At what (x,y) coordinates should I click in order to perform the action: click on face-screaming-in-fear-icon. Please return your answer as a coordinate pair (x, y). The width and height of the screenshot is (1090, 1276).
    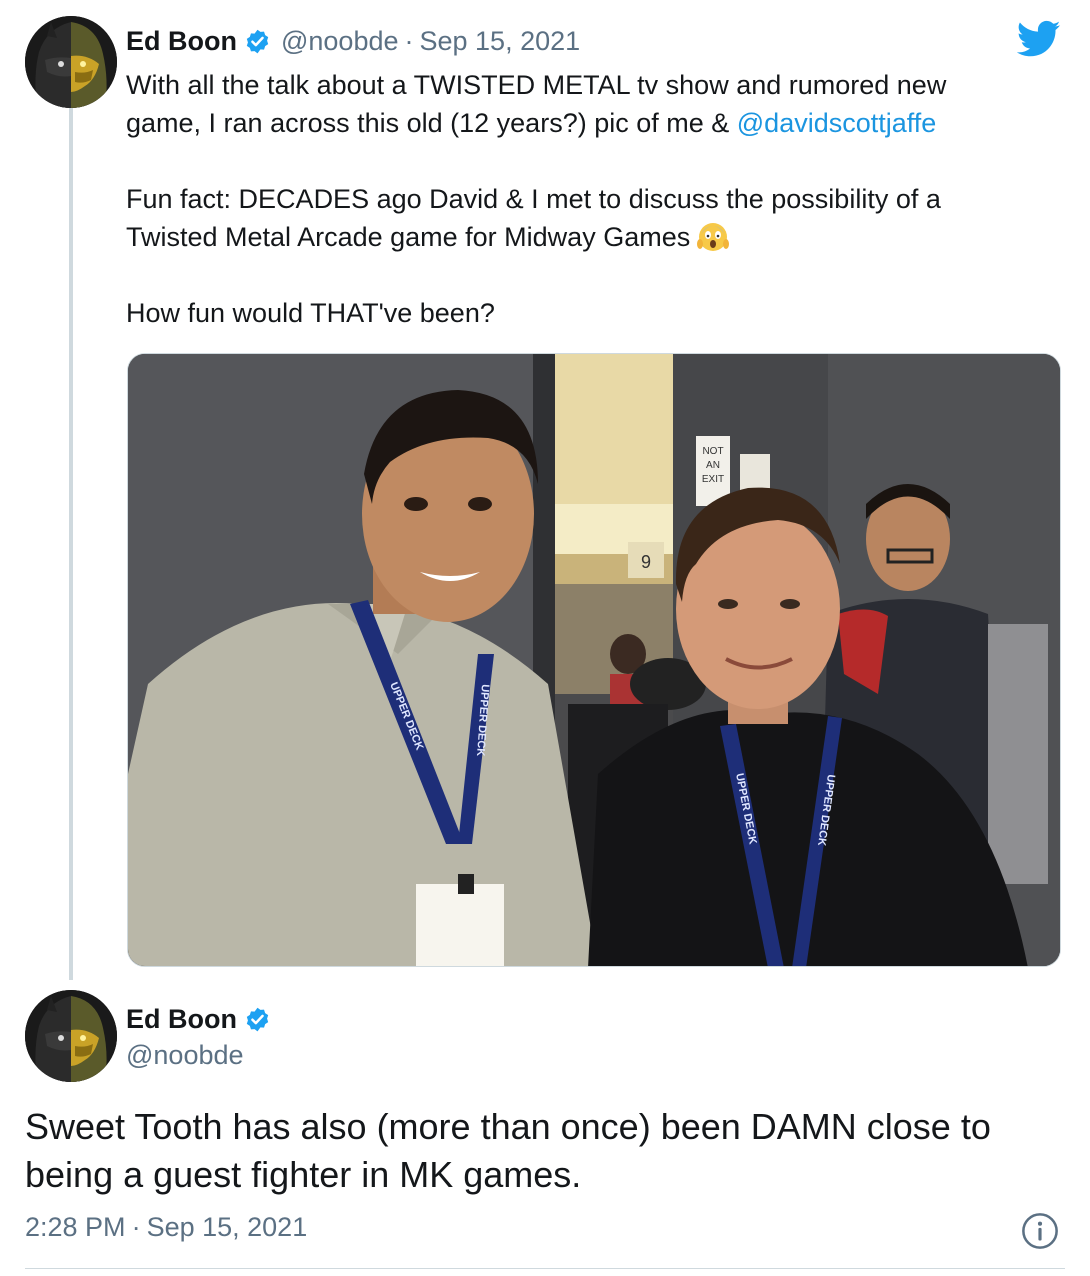
    Looking at the image, I should click on (713, 237).